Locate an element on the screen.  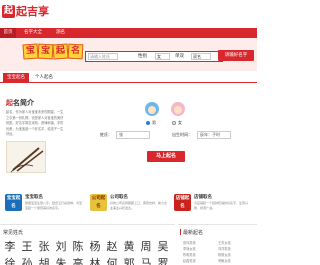
intro-title-mark: 起 is located at coordinates (9, 103).